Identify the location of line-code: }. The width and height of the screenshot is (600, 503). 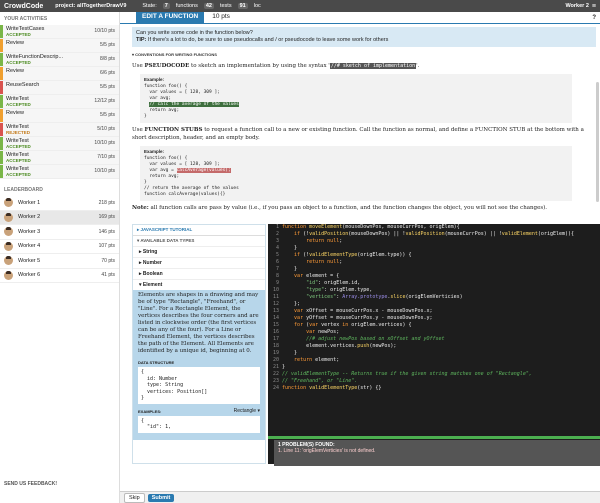
(290, 248).